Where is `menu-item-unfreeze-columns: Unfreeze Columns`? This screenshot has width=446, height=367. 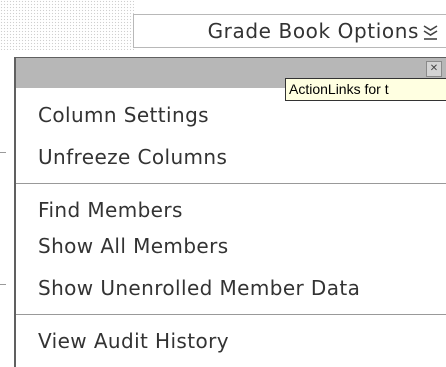
menu-item-unfreeze-columns: Unfreeze Columns is located at coordinates (231, 157).